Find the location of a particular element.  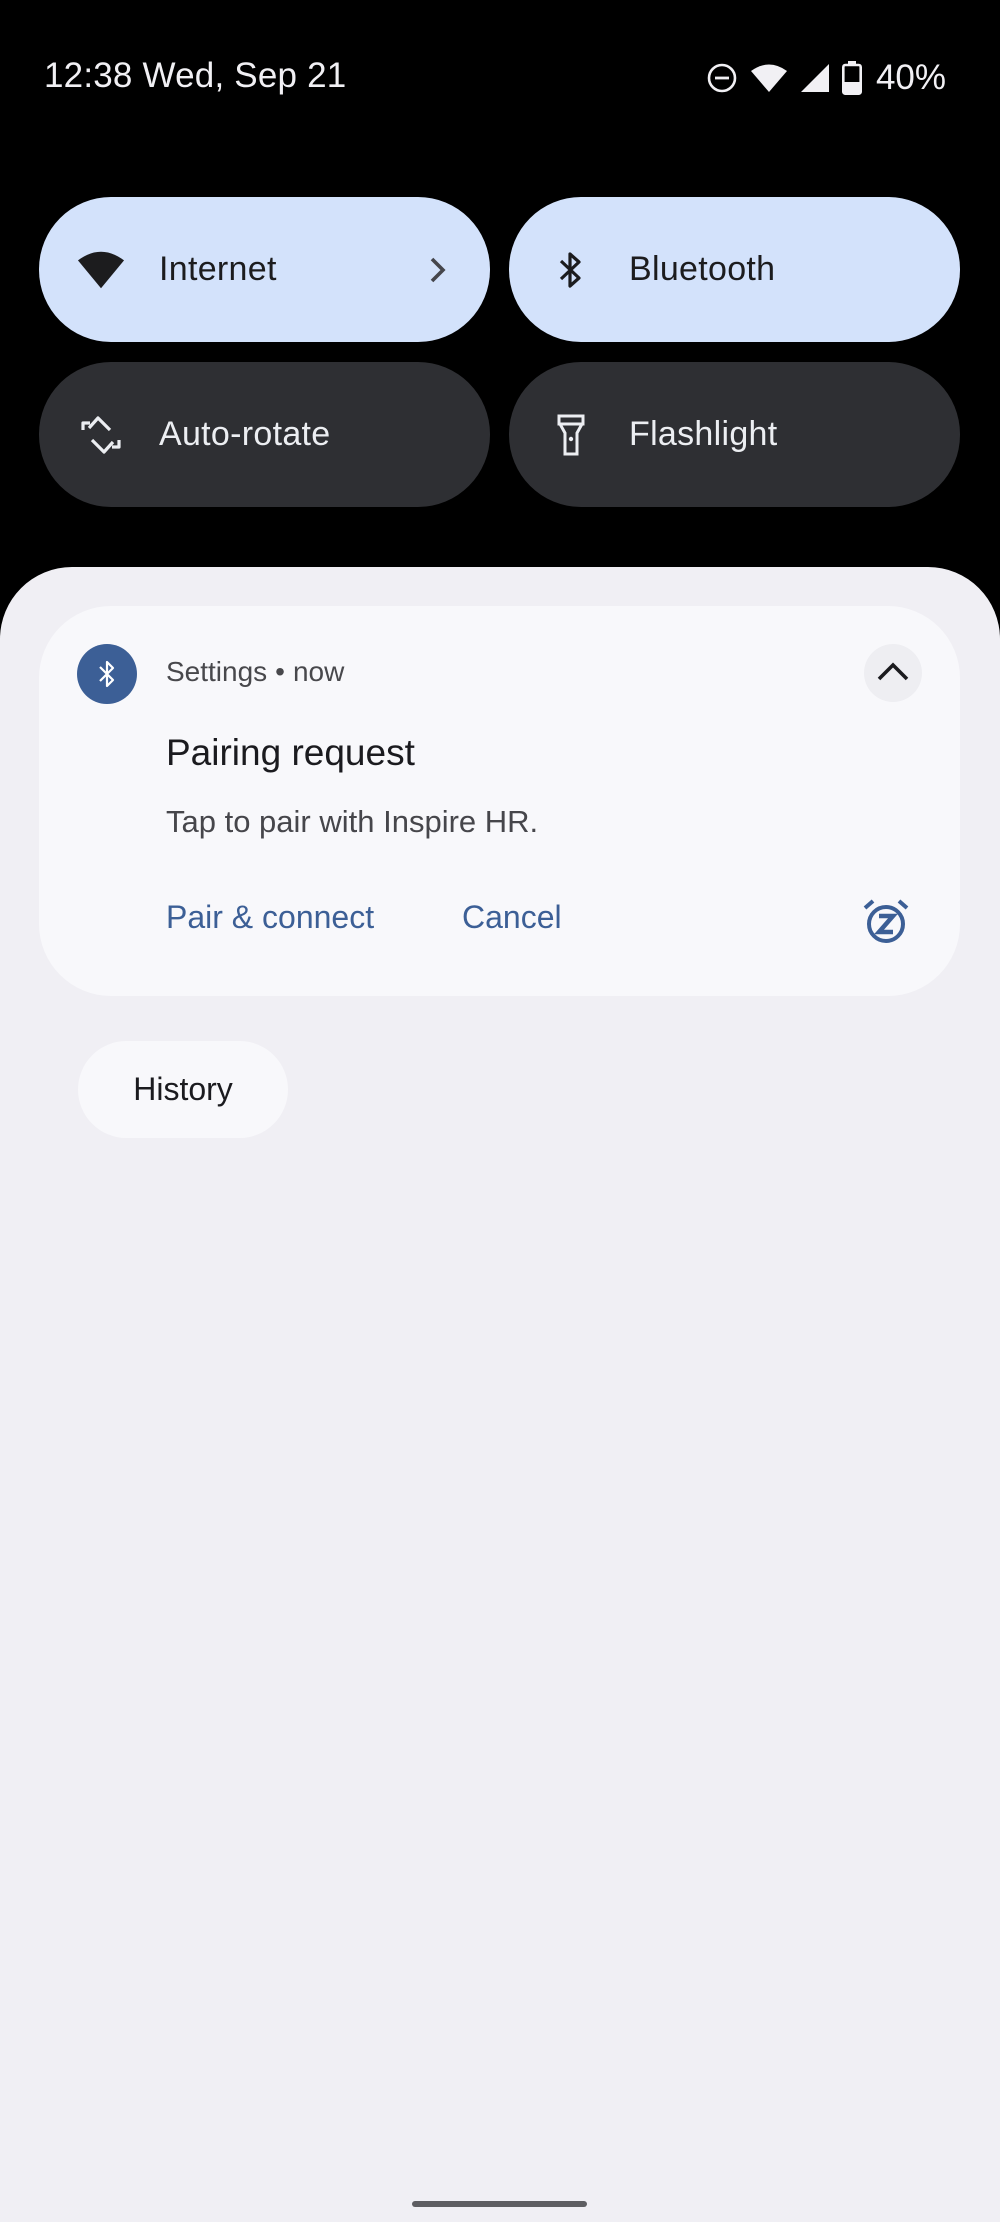

tile-bluetooth: Bluetooth is located at coordinates (734, 269).